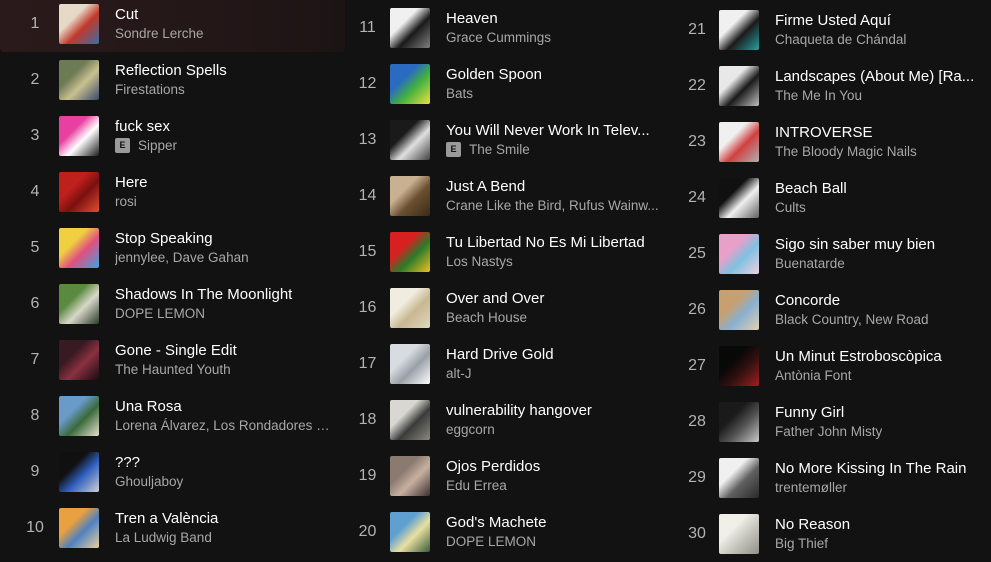 The height and width of the screenshot is (562, 991). I want to click on artist-link: Sondre Lerche, so click(159, 33).